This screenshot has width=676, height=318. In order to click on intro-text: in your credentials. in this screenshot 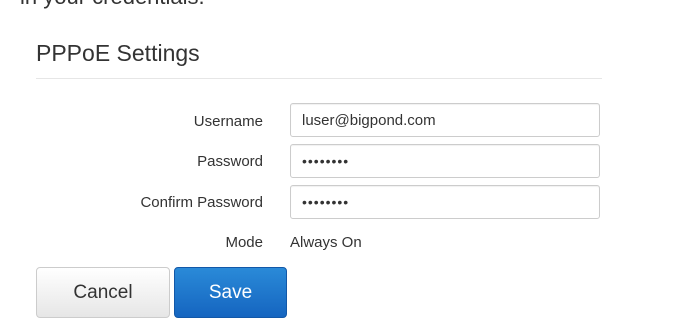, I will do `click(112, 5)`.